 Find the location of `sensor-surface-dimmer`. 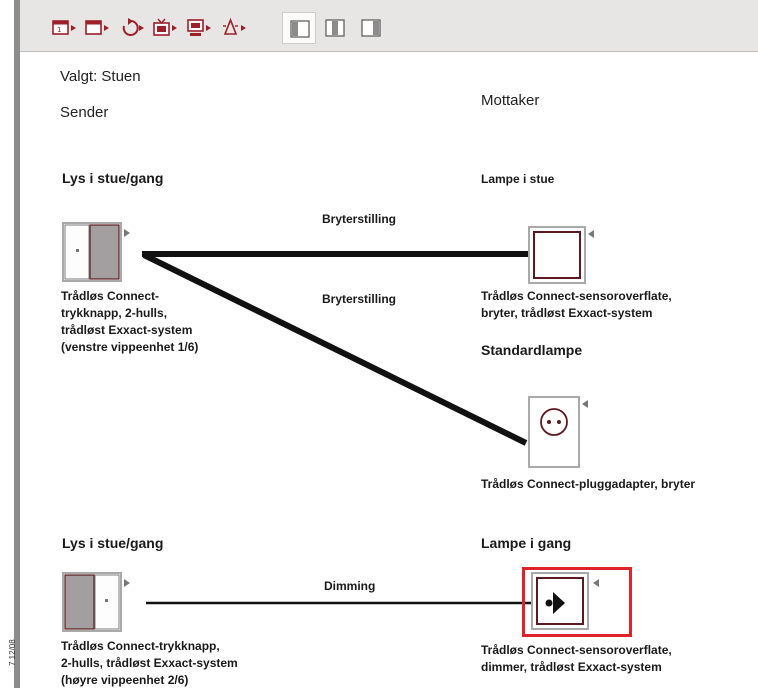

sensor-surface-dimmer is located at coordinates (567, 602).